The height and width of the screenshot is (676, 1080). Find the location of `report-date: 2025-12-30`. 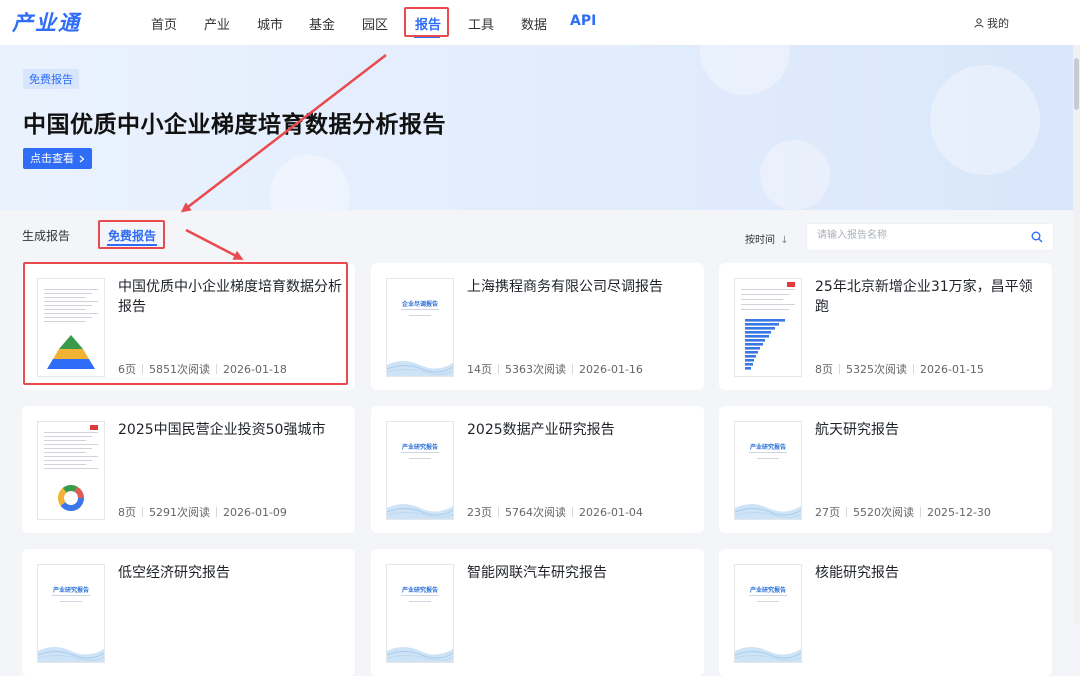

report-date: 2025-12-30 is located at coordinates (959, 512).